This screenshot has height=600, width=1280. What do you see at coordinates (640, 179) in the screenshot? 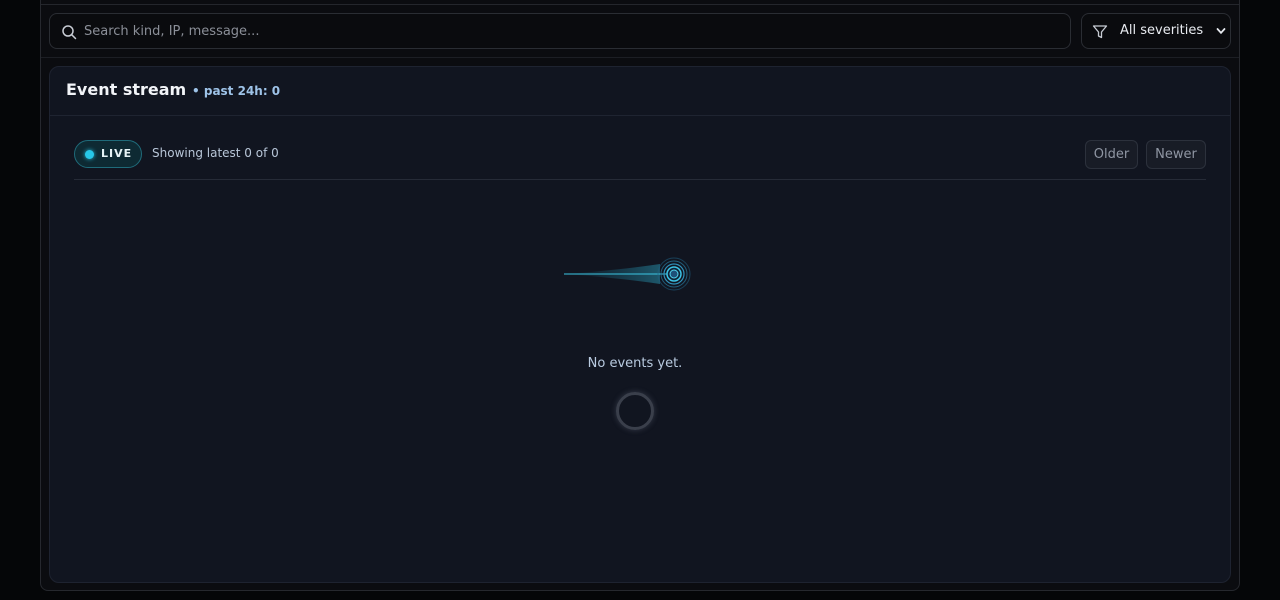
I see `list-divider` at bounding box center [640, 179].